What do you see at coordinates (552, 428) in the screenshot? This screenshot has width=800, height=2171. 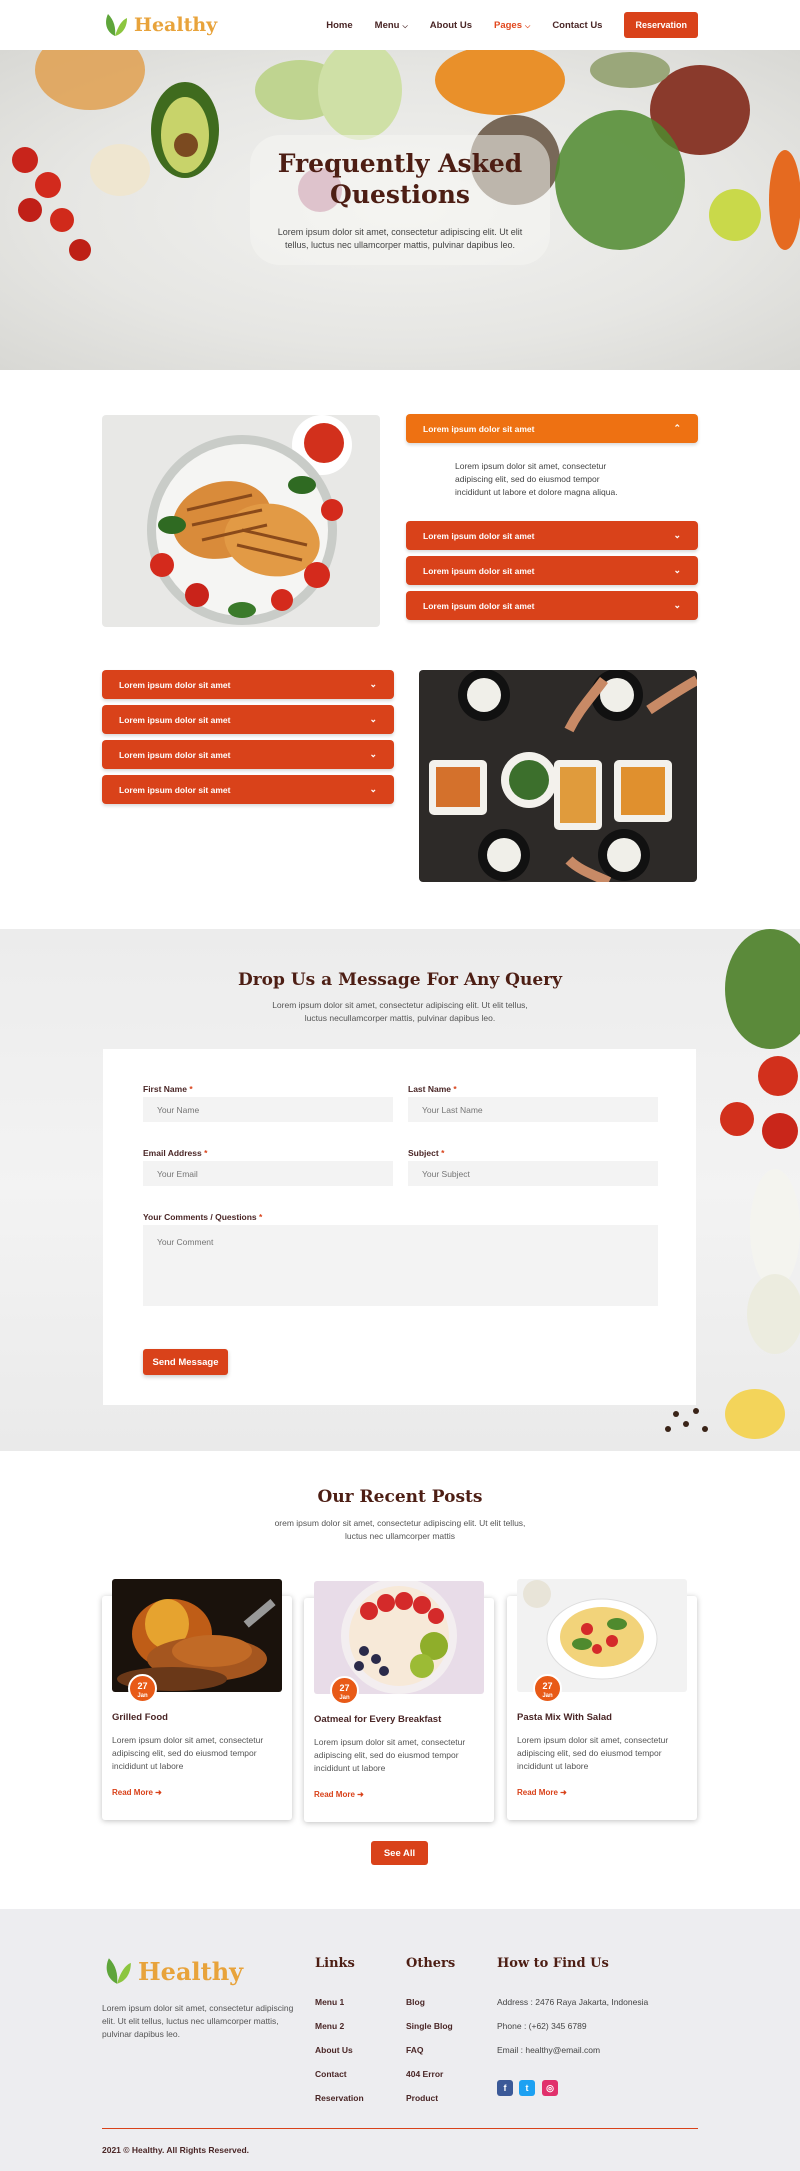 I see `faq-item-1: Lorem ipsum dolor sit amet ⌃` at bounding box center [552, 428].